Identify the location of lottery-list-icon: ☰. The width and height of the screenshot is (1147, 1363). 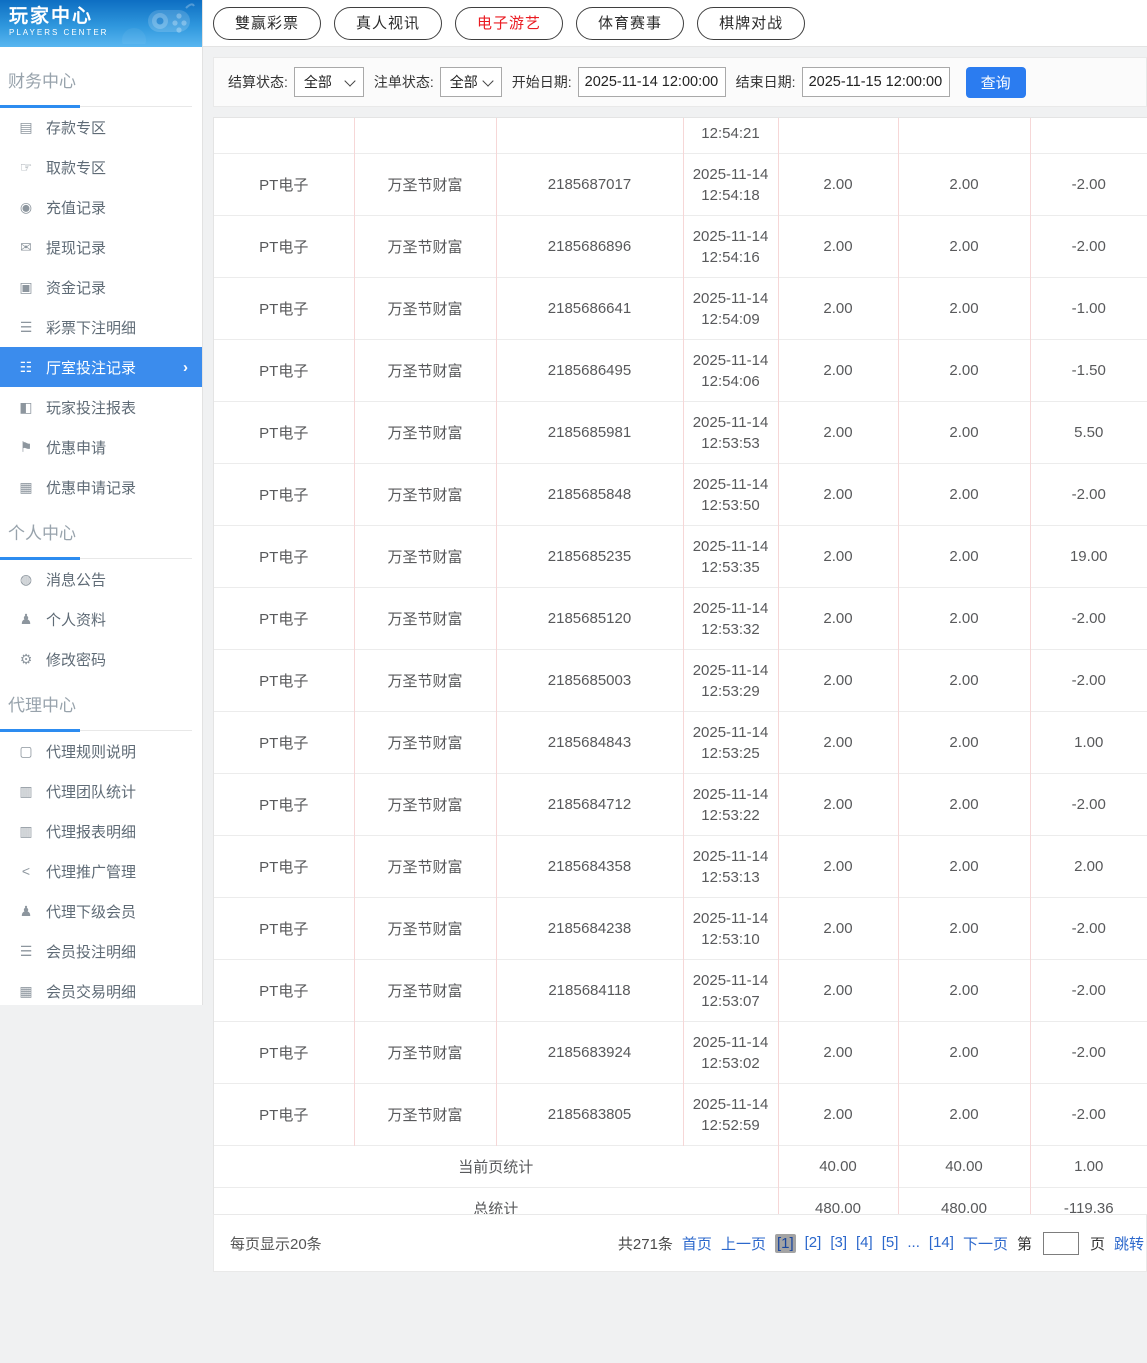
(26, 326).